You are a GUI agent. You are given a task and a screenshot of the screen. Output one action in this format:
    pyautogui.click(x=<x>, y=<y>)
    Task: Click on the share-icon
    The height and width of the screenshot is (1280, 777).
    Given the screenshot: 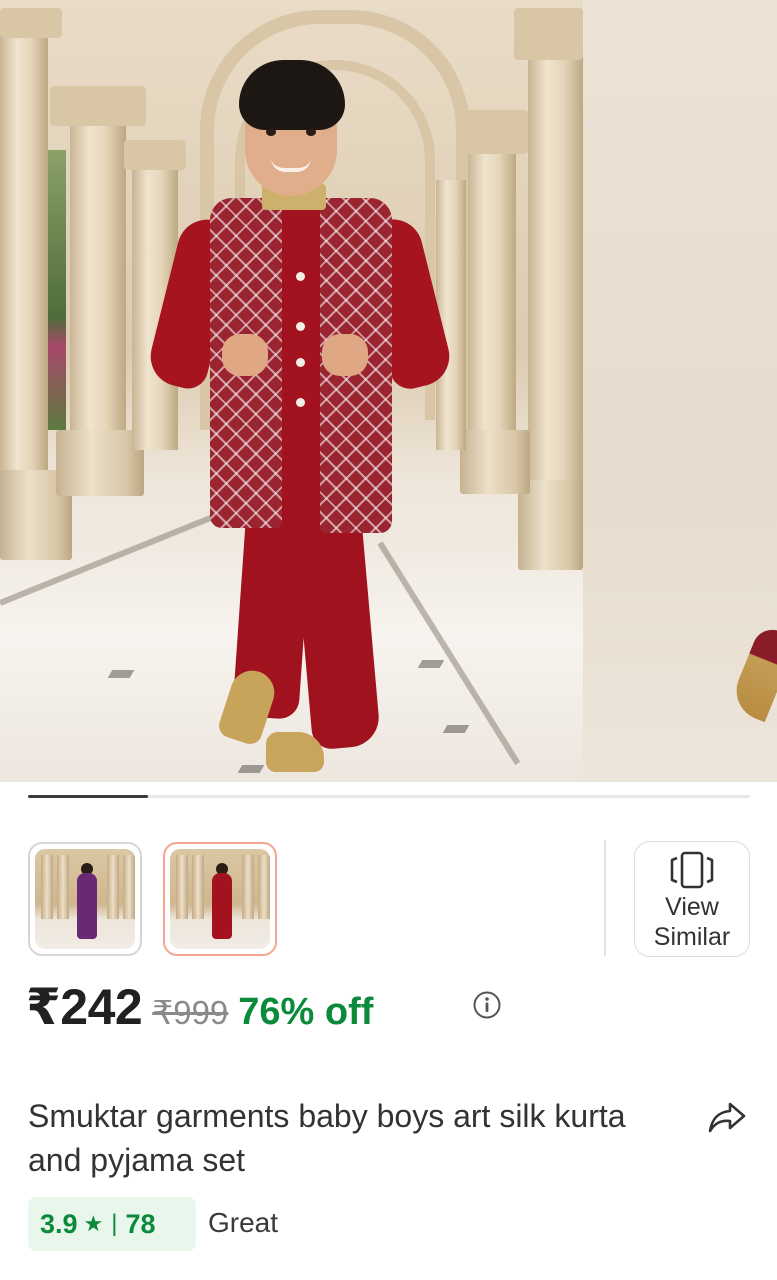 What is the action you would take?
    pyautogui.click(x=727, y=1118)
    